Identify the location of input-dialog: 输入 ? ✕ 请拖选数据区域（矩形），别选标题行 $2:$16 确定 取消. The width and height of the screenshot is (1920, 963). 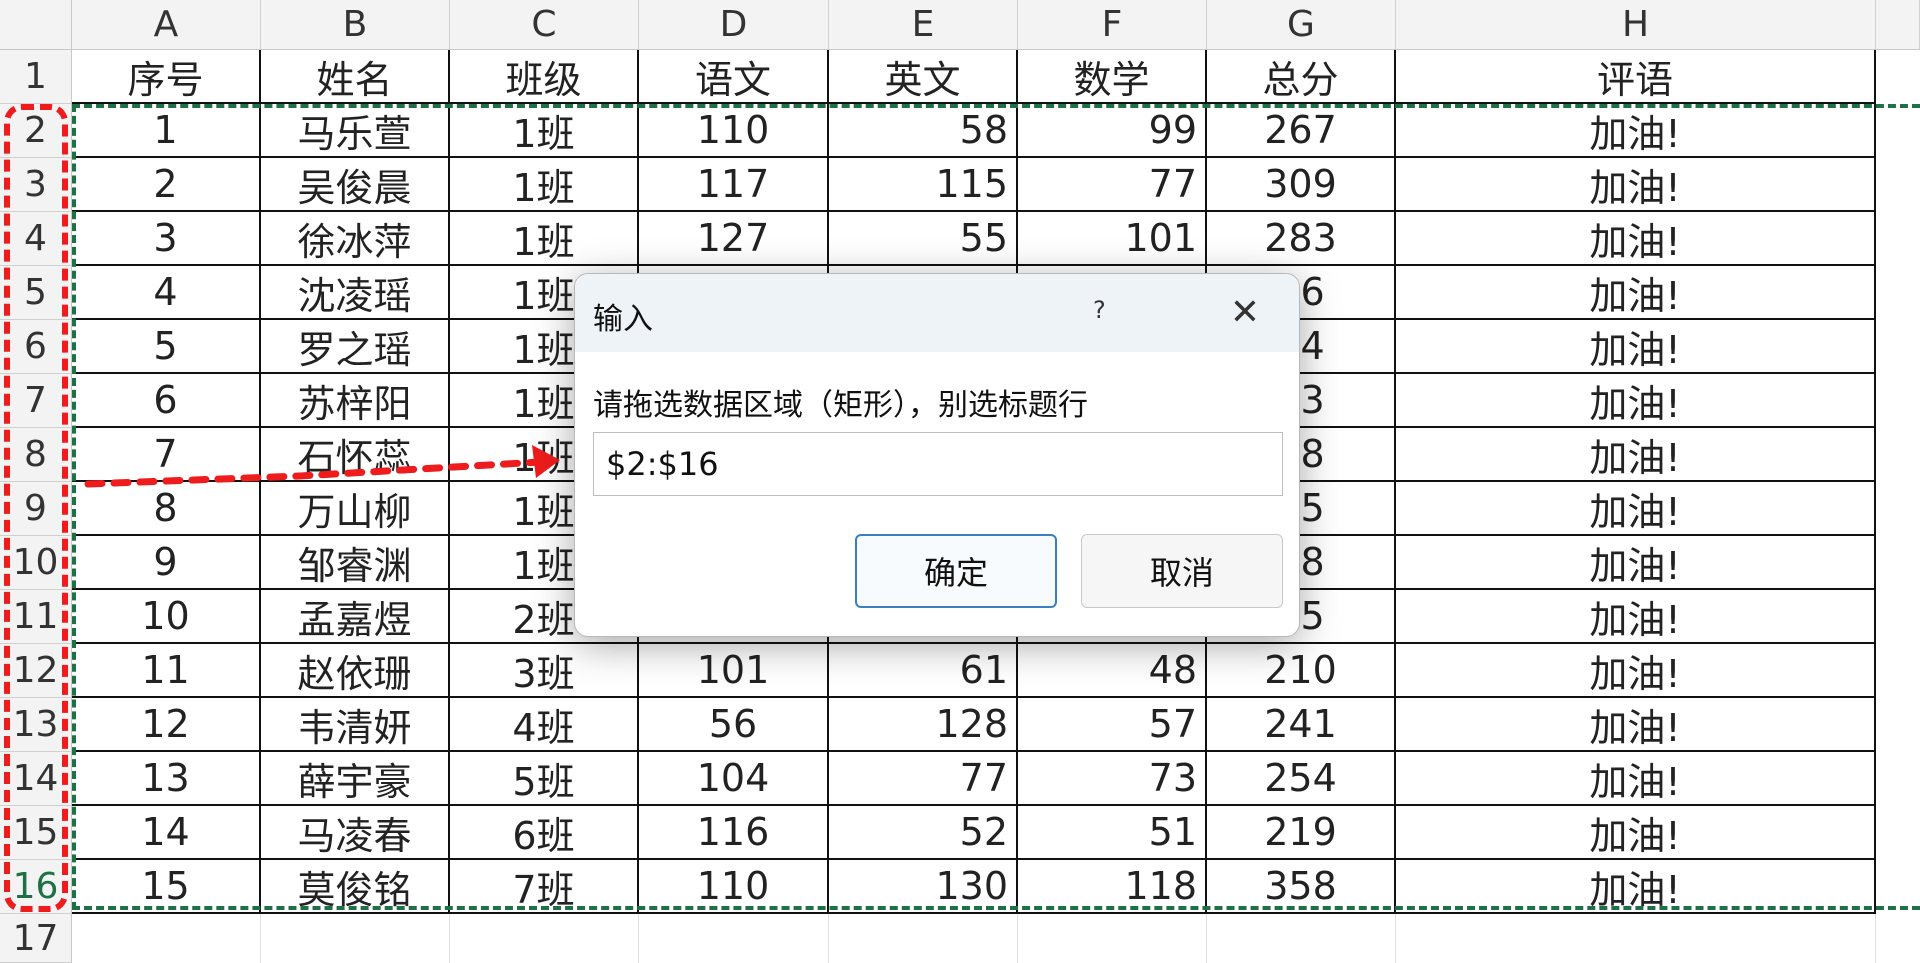
(937, 455).